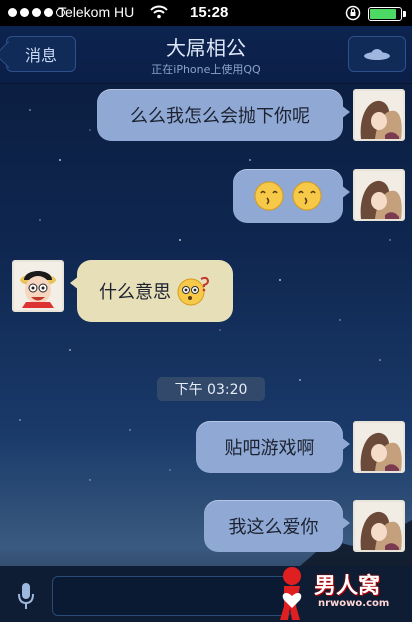 This screenshot has height=622, width=412. What do you see at coordinates (209, 12) in the screenshot?
I see `status-time: 15:28` at bounding box center [209, 12].